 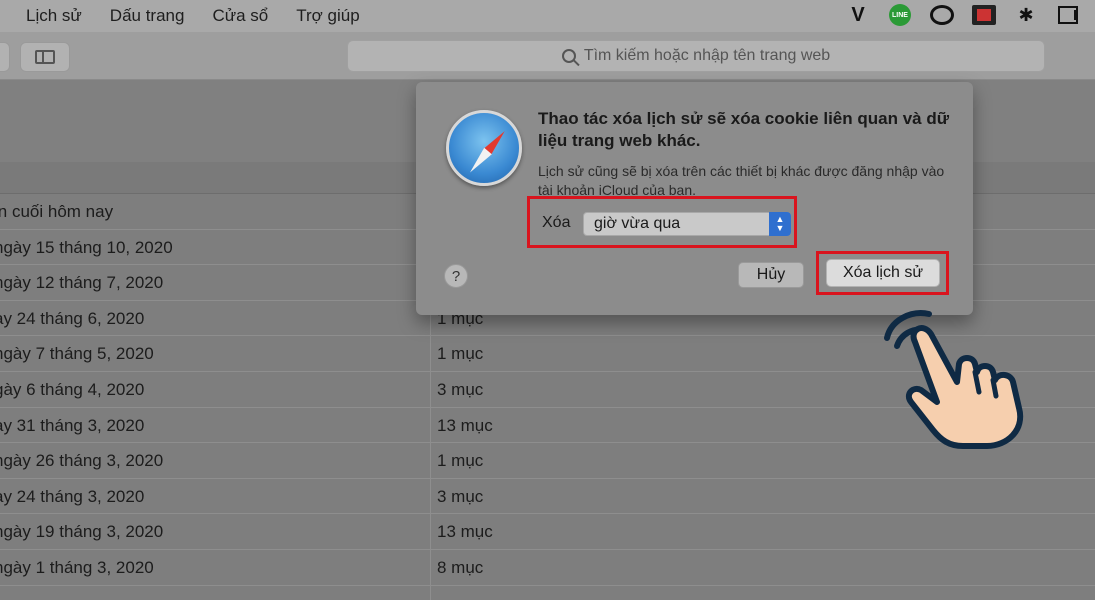 I want to click on display-tray-button, so click(x=1068, y=15).